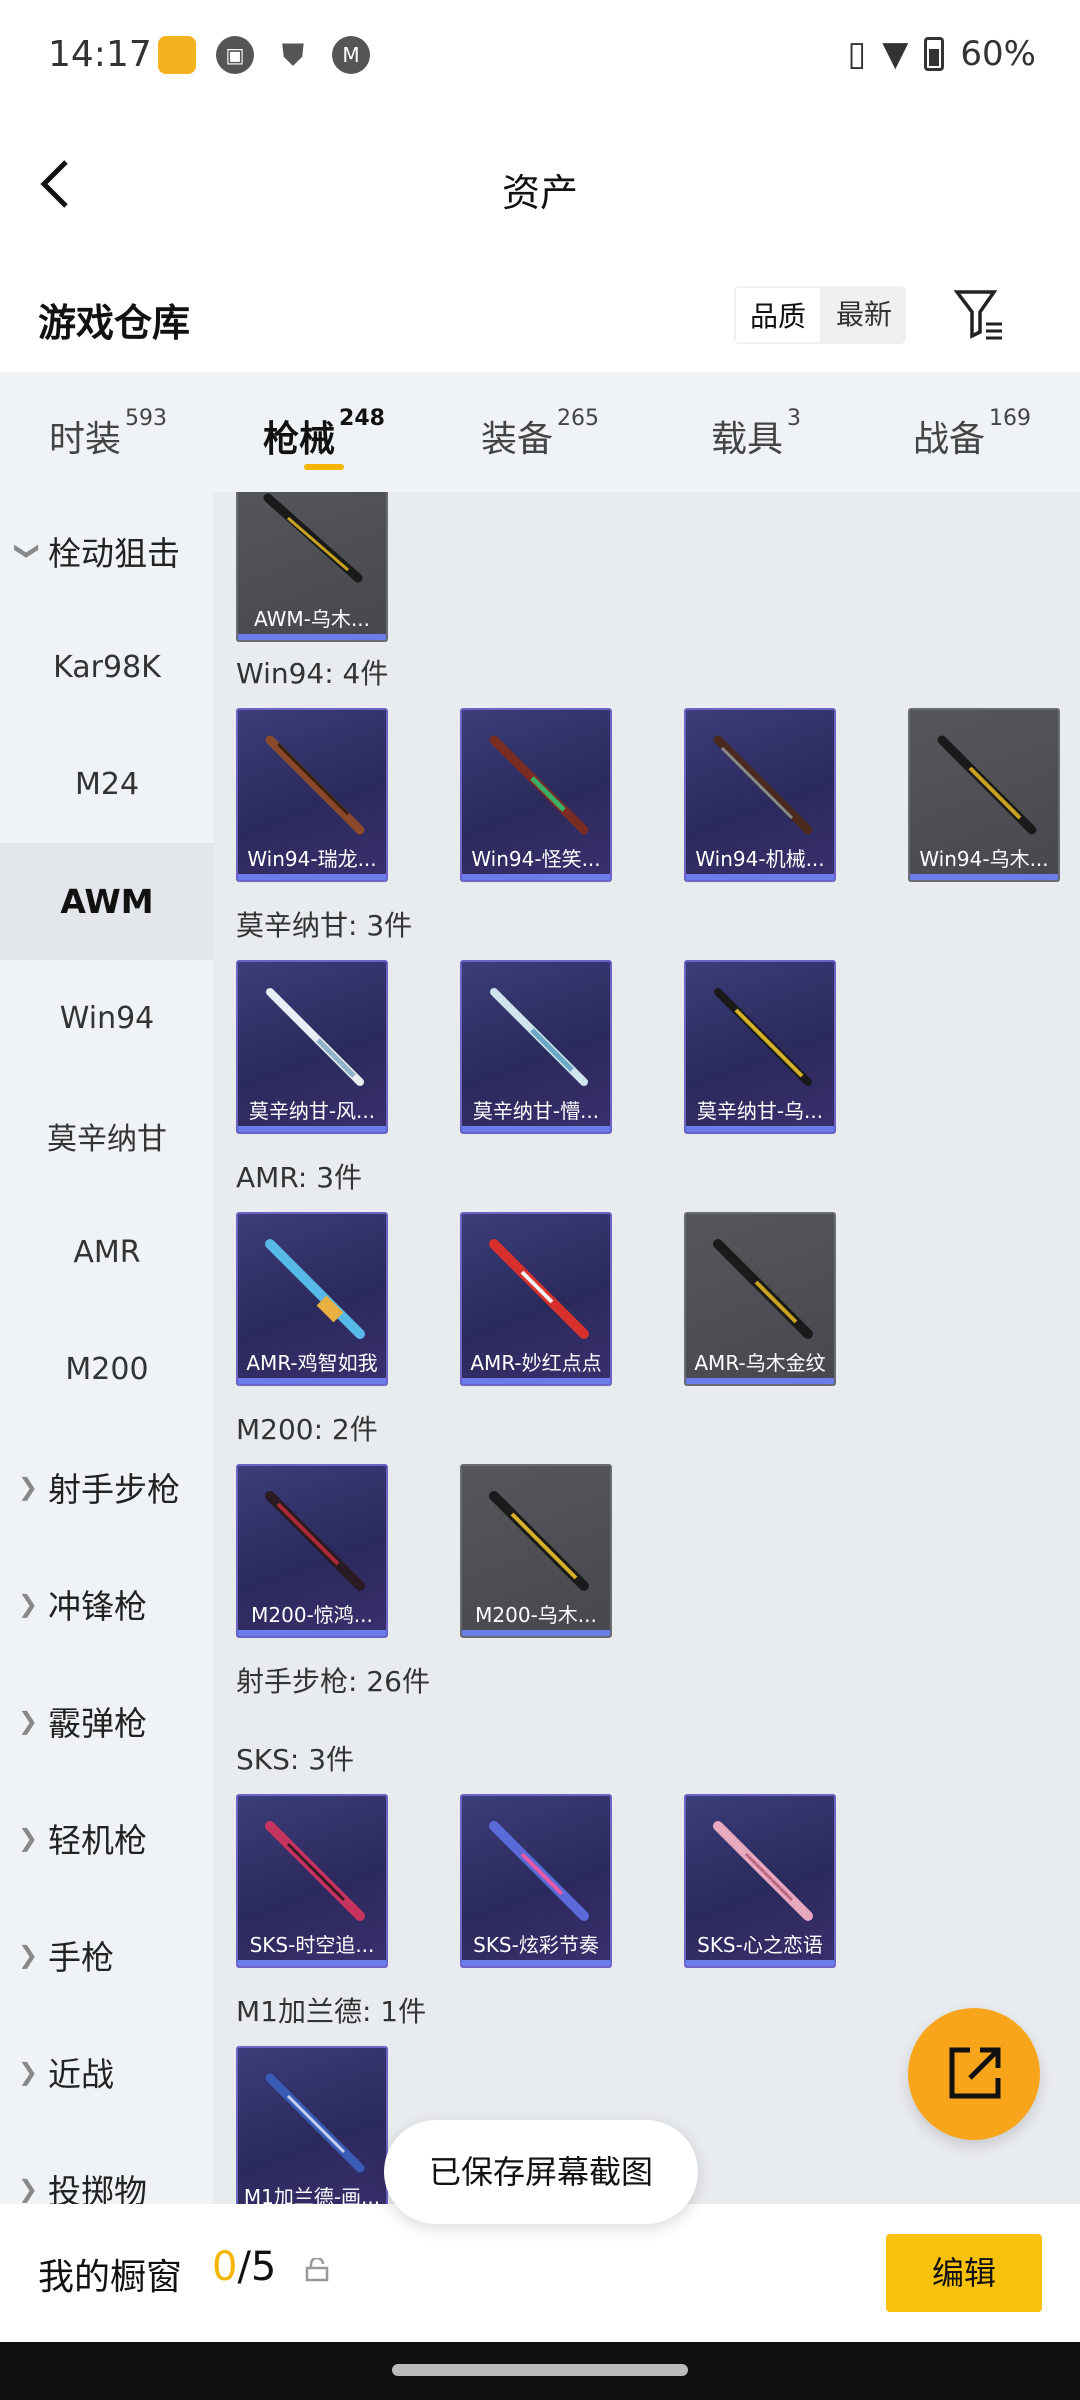  Describe the element at coordinates (146, 418) in the screenshot. I see `tab-count: 593` at that location.